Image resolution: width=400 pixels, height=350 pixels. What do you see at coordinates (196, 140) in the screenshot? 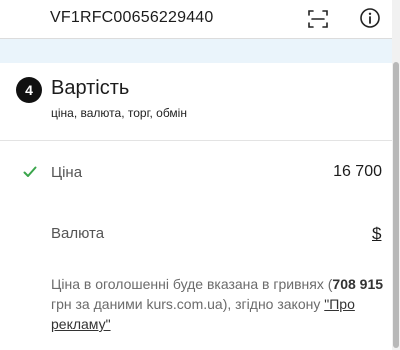
I see `divider` at bounding box center [196, 140].